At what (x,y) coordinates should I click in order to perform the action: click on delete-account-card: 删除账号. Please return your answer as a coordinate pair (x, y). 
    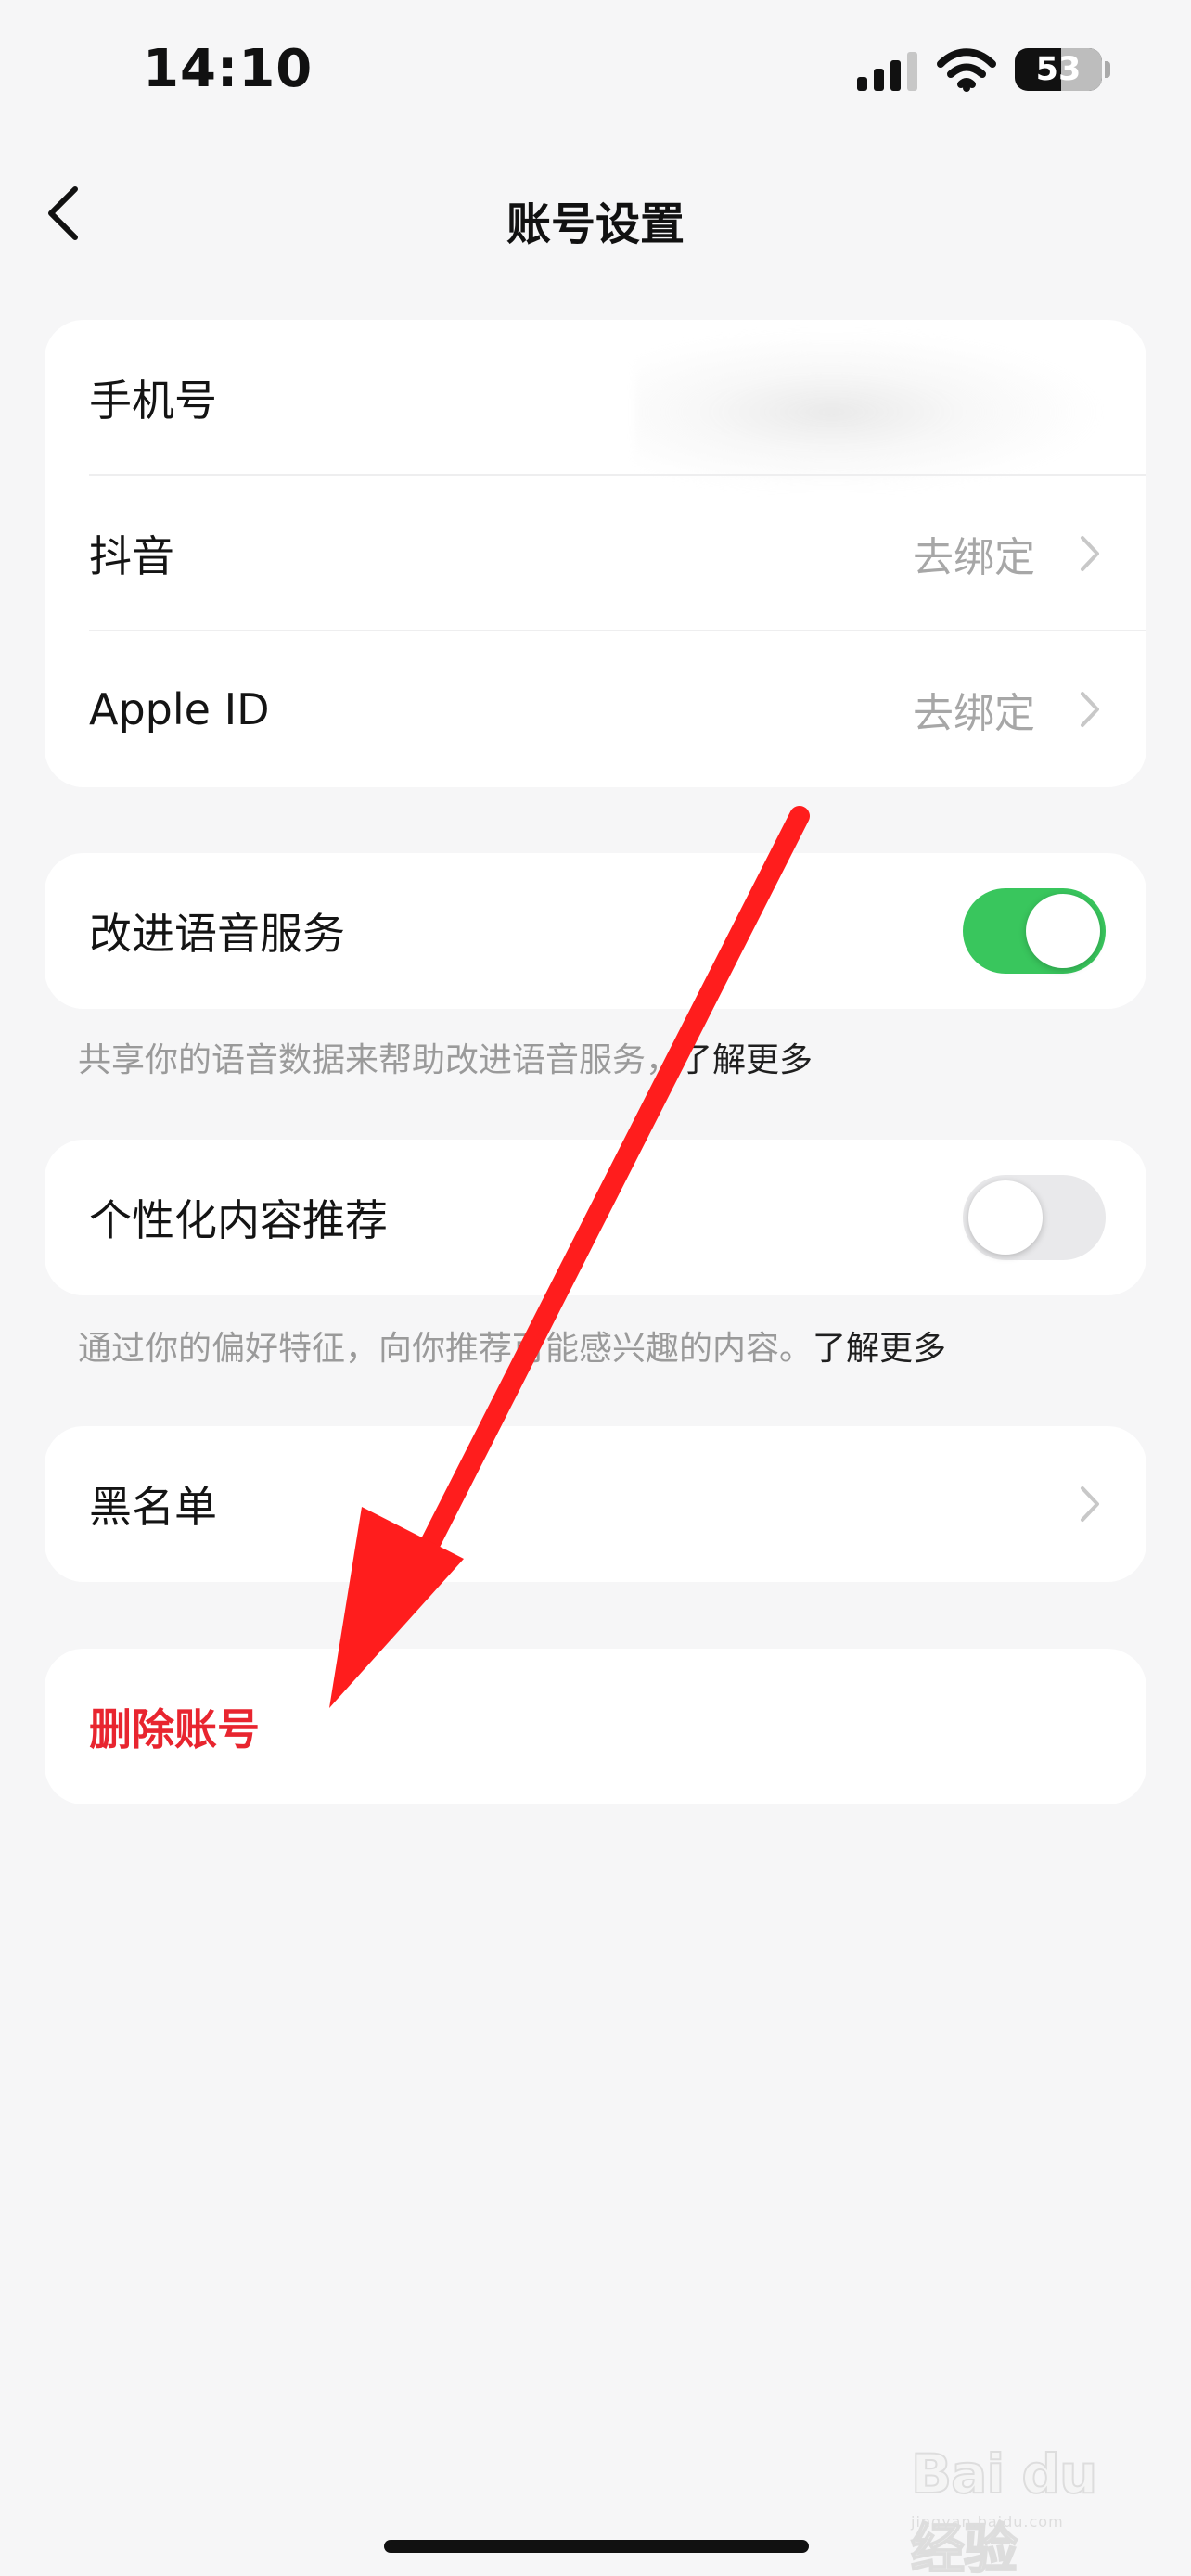
    Looking at the image, I should click on (595, 1726).